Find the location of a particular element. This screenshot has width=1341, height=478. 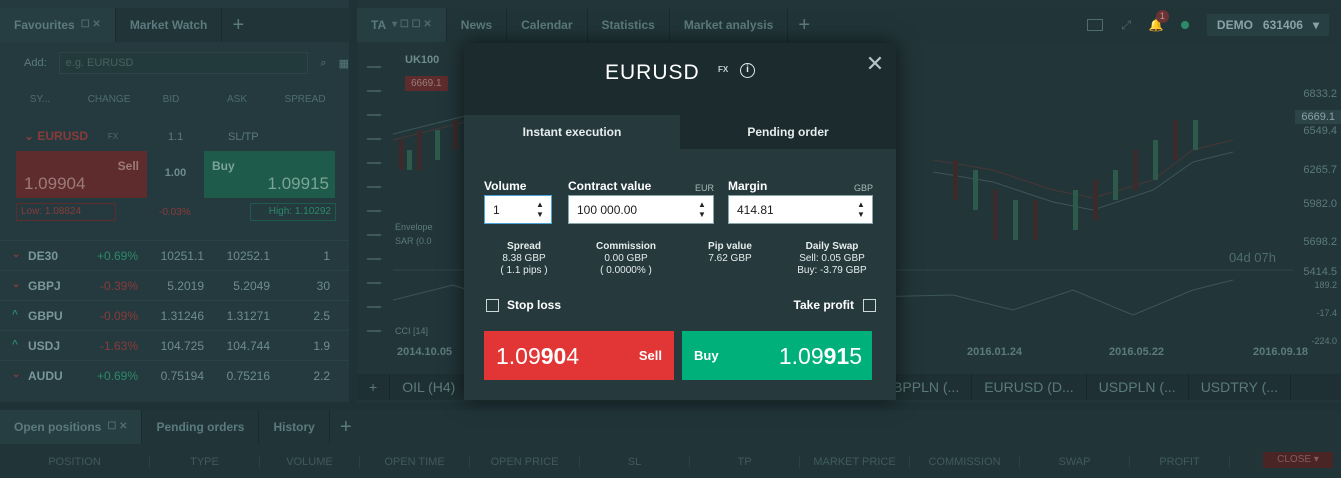

tab-instant-execution: Instant execution is located at coordinates (572, 132).